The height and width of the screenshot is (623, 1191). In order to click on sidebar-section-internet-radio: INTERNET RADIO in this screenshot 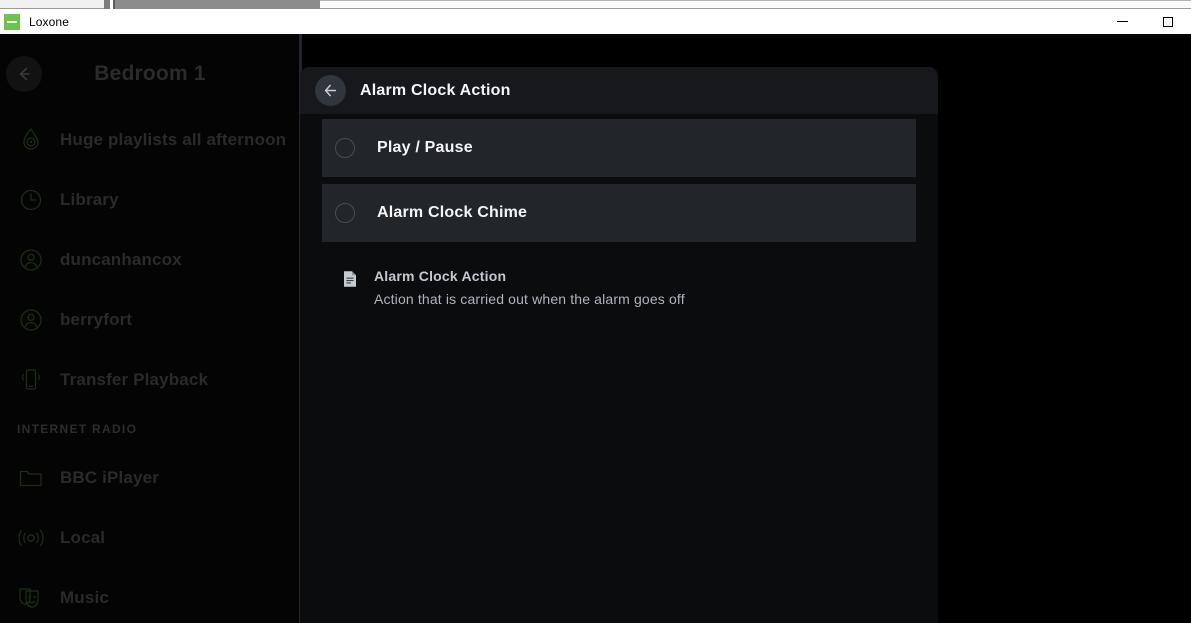, I will do `click(150, 429)`.